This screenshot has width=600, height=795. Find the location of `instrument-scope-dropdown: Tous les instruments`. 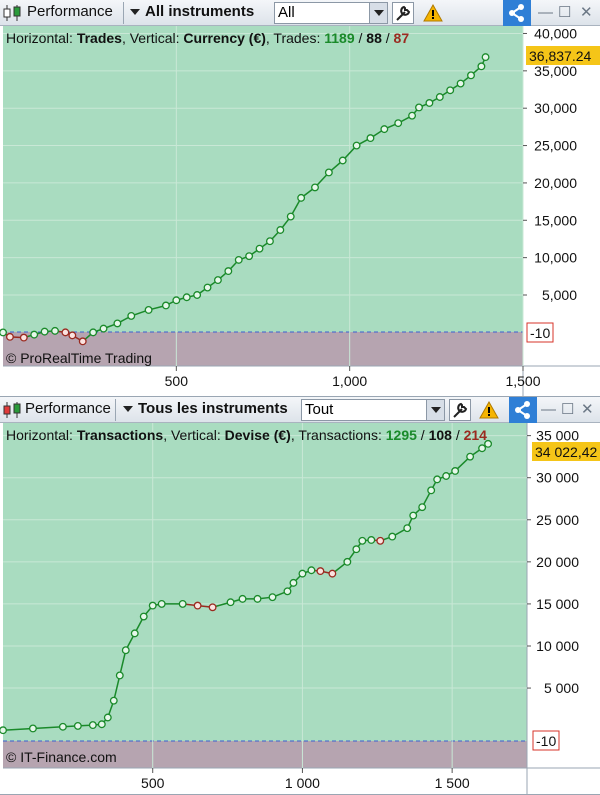

instrument-scope-dropdown: Tous les instruments is located at coordinates (205, 410).